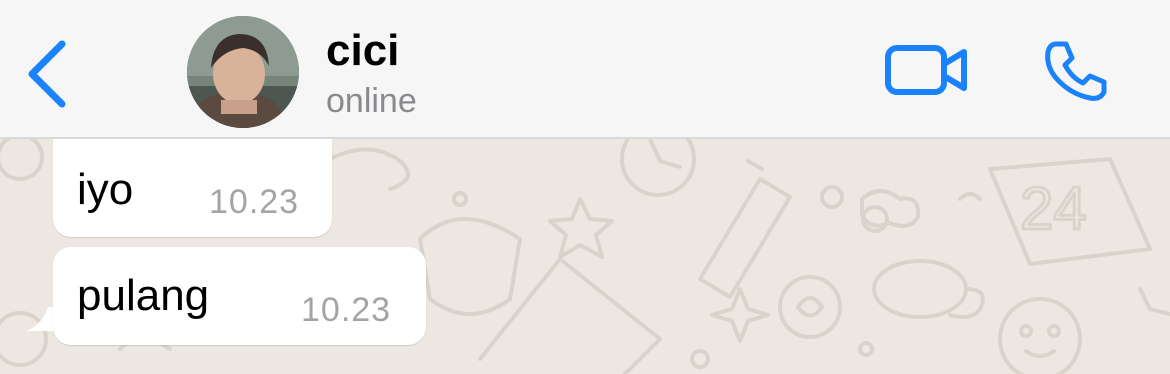  What do you see at coordinates (371, 101) in the screenshot?
I see `contact-status: online` at bounding box center [371, 101].